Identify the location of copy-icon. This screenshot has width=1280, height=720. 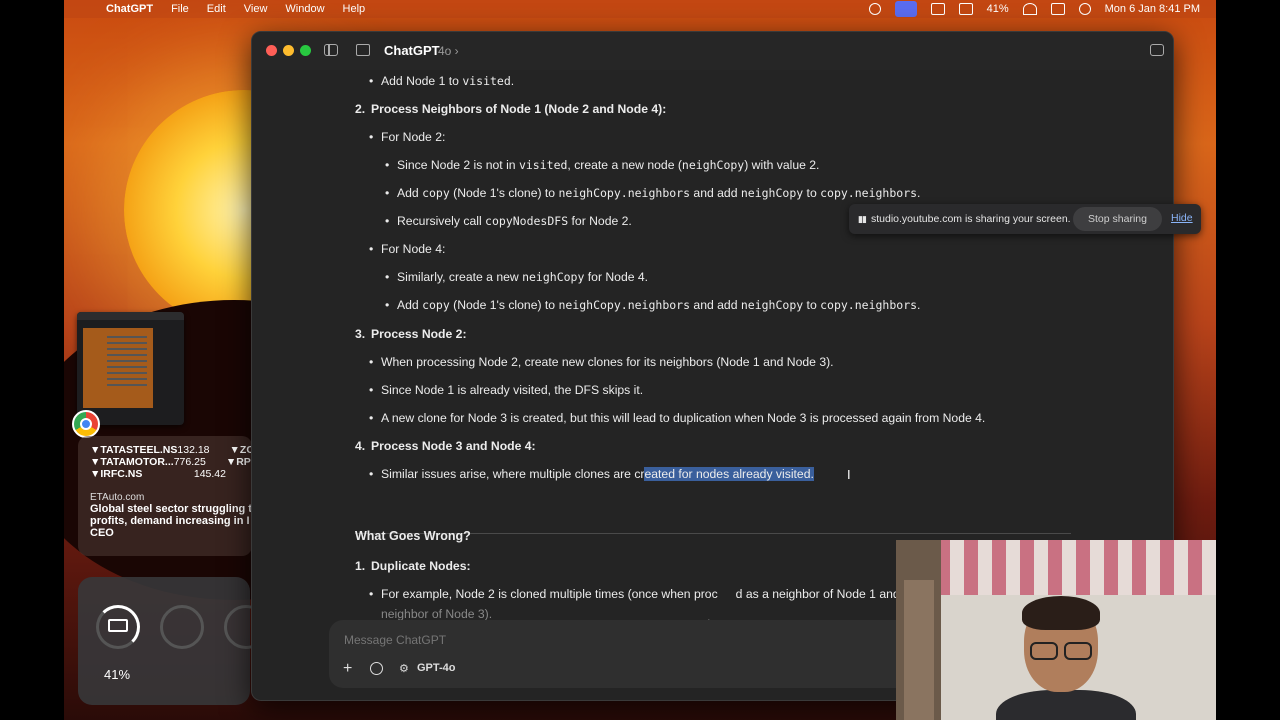
(1157, 50).